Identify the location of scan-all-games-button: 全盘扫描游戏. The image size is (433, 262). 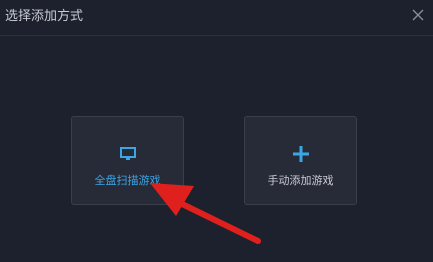
(127, 160).